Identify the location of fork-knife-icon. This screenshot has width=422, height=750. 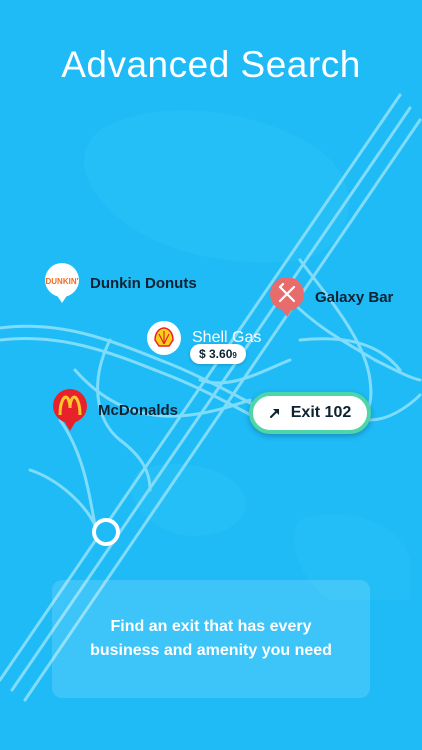
(287, 297).